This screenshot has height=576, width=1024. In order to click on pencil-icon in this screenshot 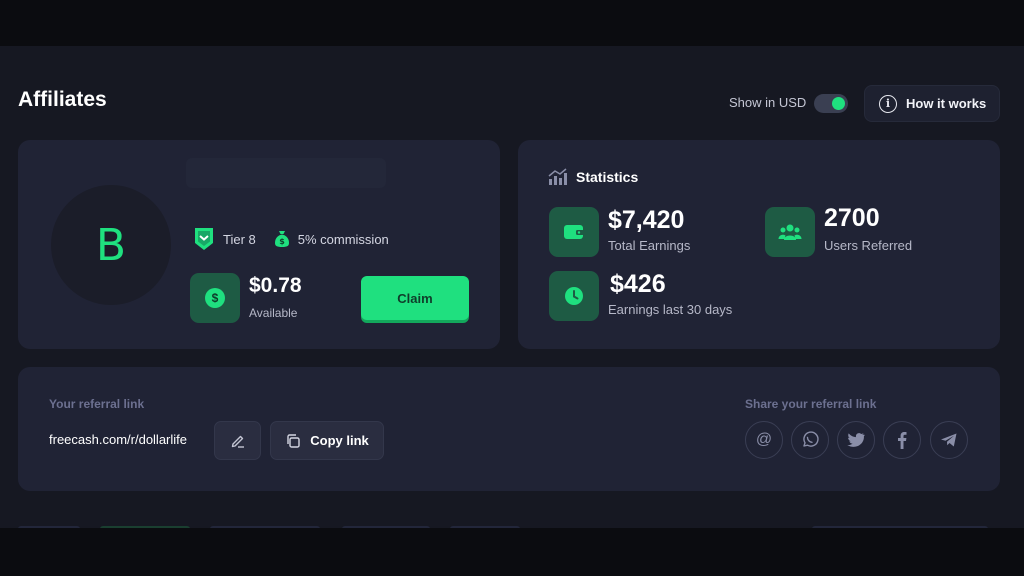, I will do `click(237, 441)`.